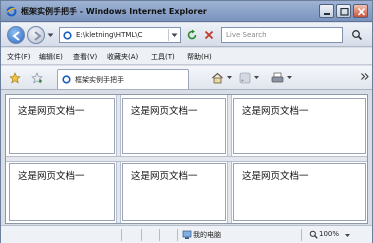 This screenshot has width=373, height=243. What do you see at coordinates (37, 78) in the screenshot?
I see `add-favorites-icon` at bounding box center [37, 78].